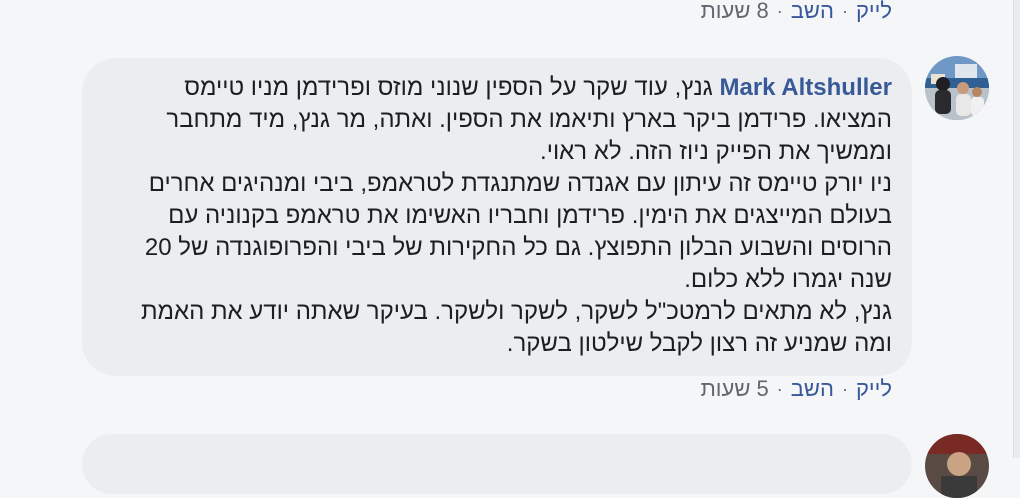 The height and width of the screenshot is (498, 1020). Describe the element at coordinates (497, 464) in the screenshot. I see `comment-bubble` at that location.